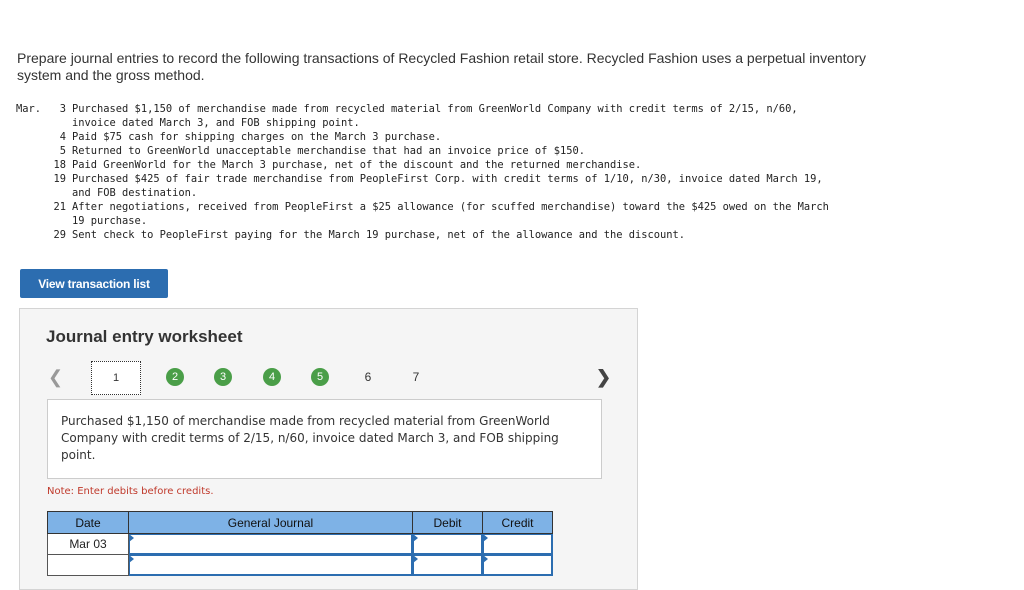  What do you see at coordinates (144, 336) in the screenshot?
I see `worksheet-title: Journal entry worksheet` at bounding box center [144, 336].